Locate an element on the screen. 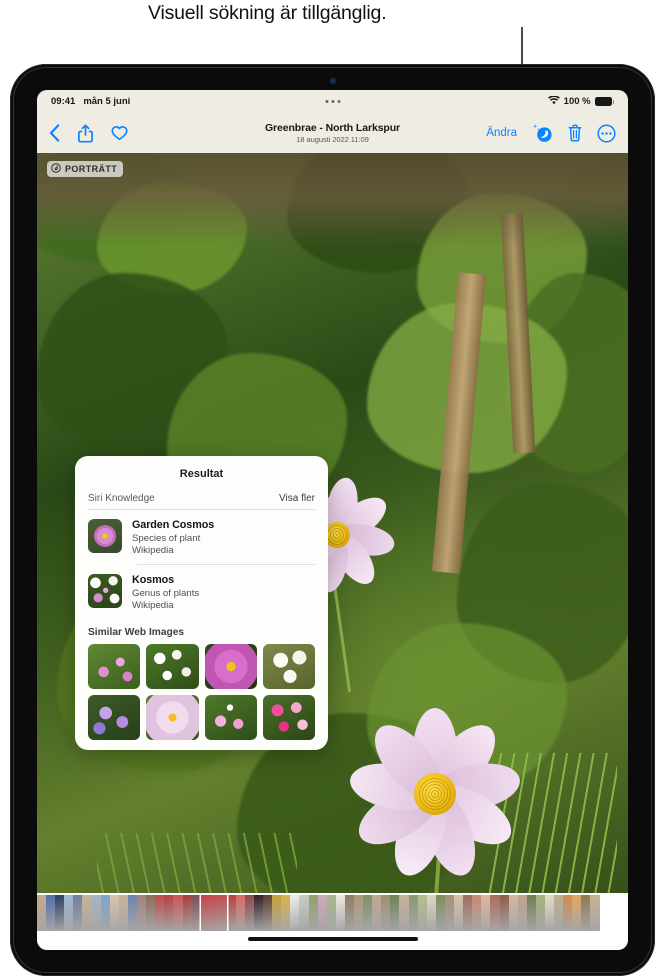  result-source: Wikipedia is located at coordinates (153, 550).